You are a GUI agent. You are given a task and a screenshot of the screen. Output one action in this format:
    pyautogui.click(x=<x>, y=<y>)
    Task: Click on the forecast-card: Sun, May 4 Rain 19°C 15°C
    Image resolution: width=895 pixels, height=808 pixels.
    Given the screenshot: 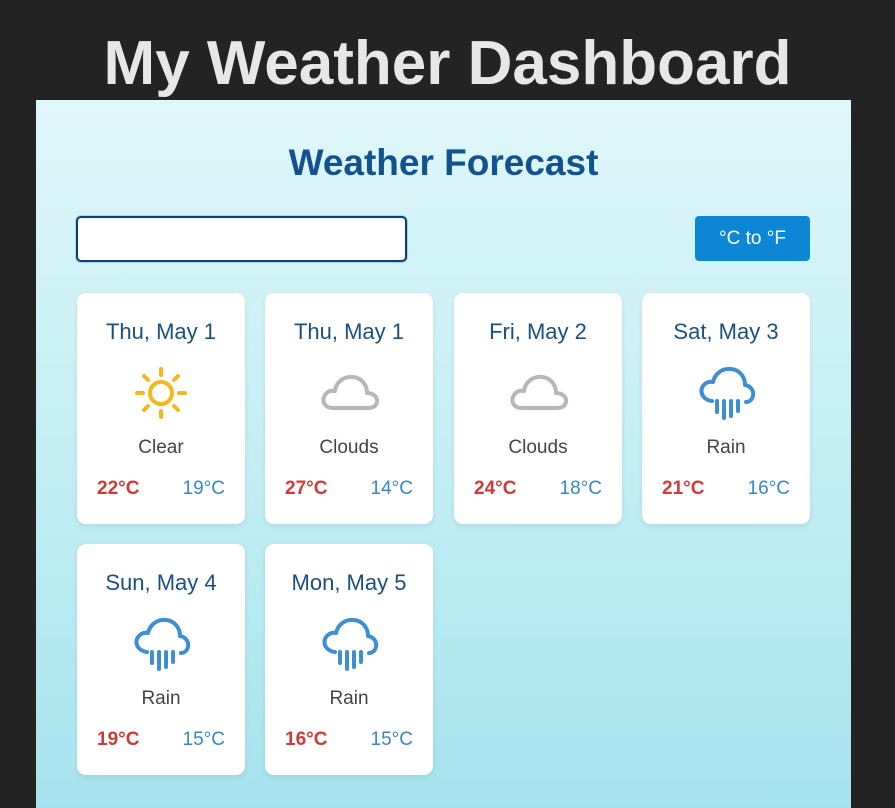 What is the action you would take?
    pyautogui.click(x=161, y=659)
    